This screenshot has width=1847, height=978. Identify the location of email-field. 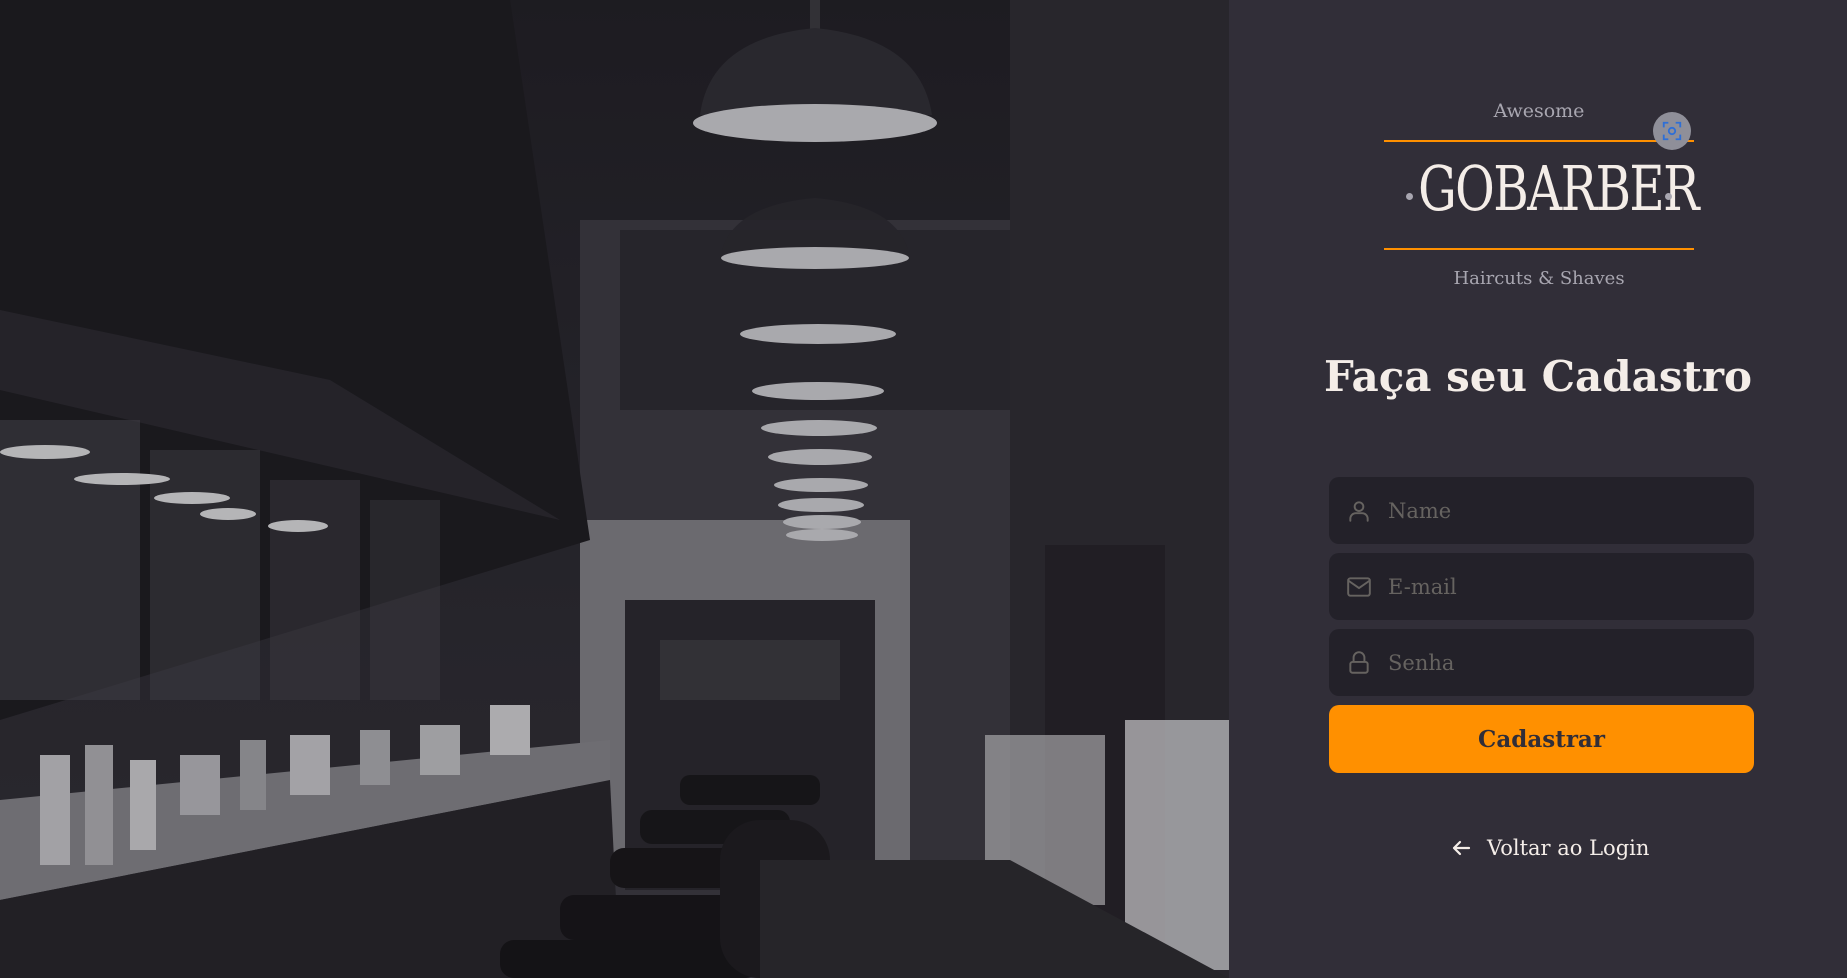
(1541, 586).